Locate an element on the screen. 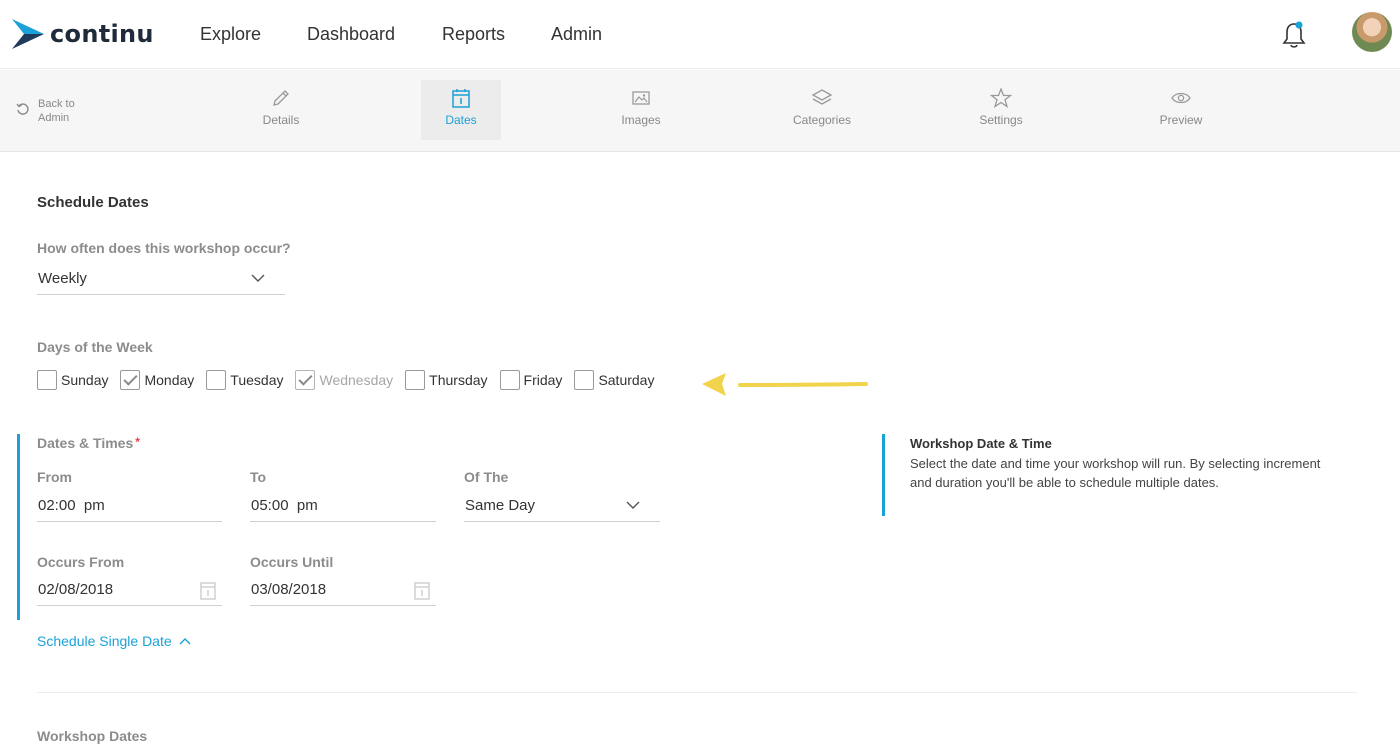 The width and height of the screenshot is (1400, 750). occurs-until-label: Occurs Until is located at coordinates (292, 562).